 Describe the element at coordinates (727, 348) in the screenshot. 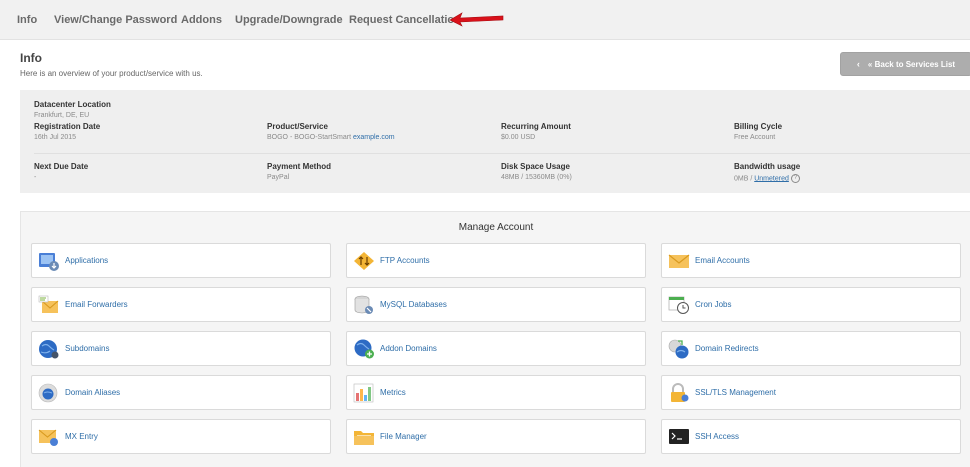

I see `domain-redirects-label: Domain Redirects` at that location.